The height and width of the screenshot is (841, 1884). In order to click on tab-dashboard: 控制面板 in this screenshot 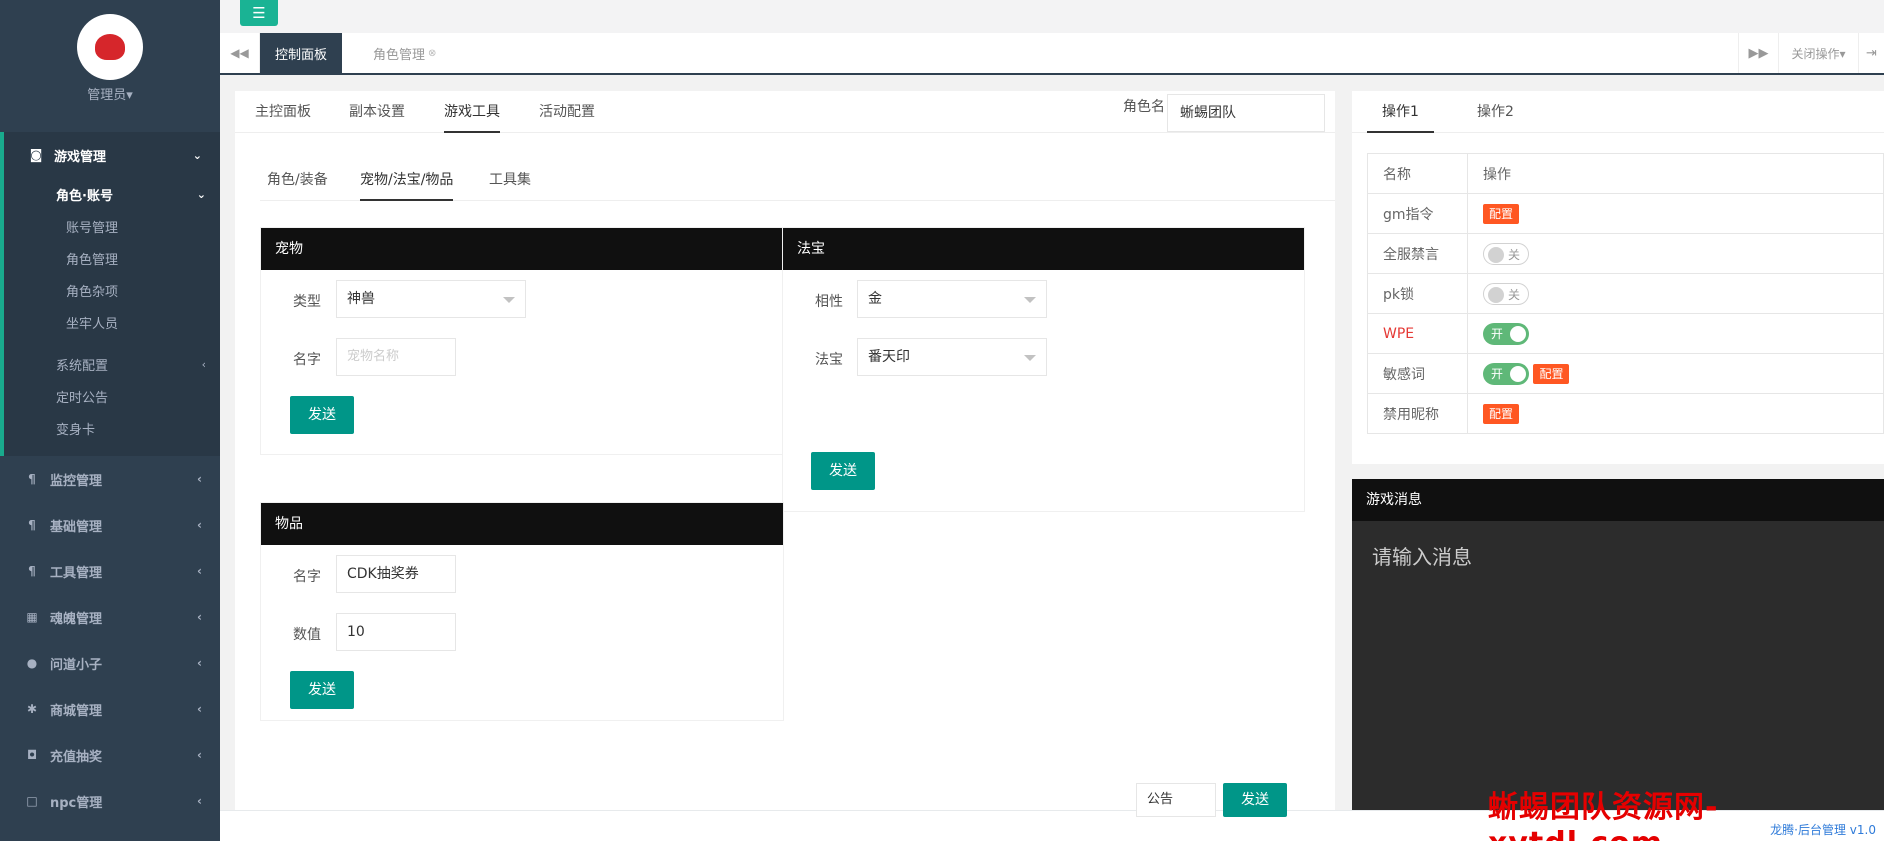, I will do `click(301, 53)`.